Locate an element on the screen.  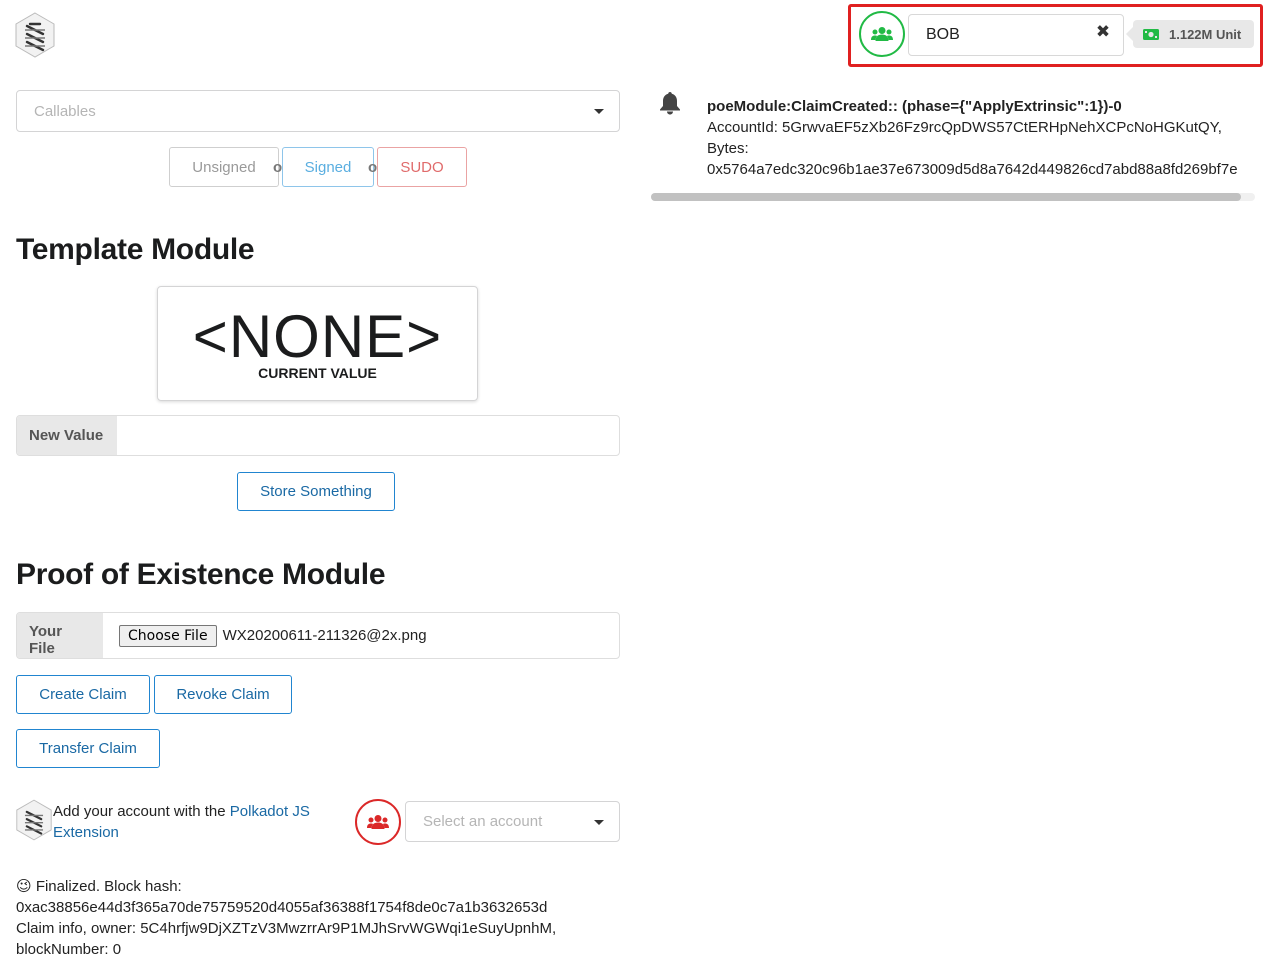
extension-link: Extension is located at coordinates (86, 832).